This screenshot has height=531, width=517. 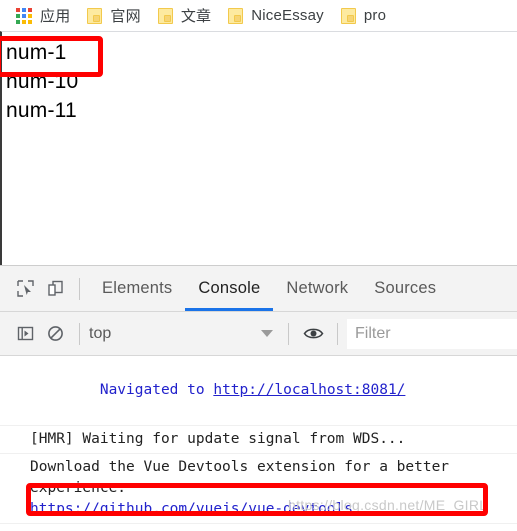 I want to click on console-filter-input, so click(x=432, y=333).